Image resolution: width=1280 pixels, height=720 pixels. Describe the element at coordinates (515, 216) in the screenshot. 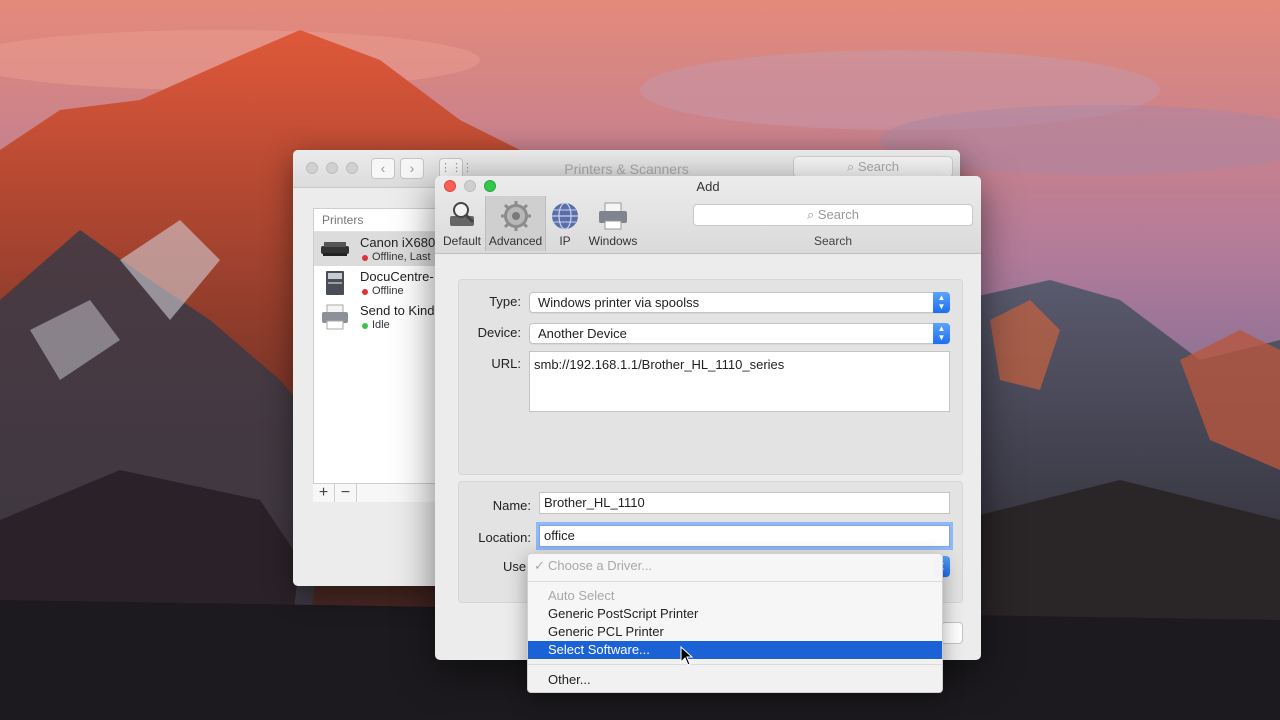

I see `gear-icon` at that location.